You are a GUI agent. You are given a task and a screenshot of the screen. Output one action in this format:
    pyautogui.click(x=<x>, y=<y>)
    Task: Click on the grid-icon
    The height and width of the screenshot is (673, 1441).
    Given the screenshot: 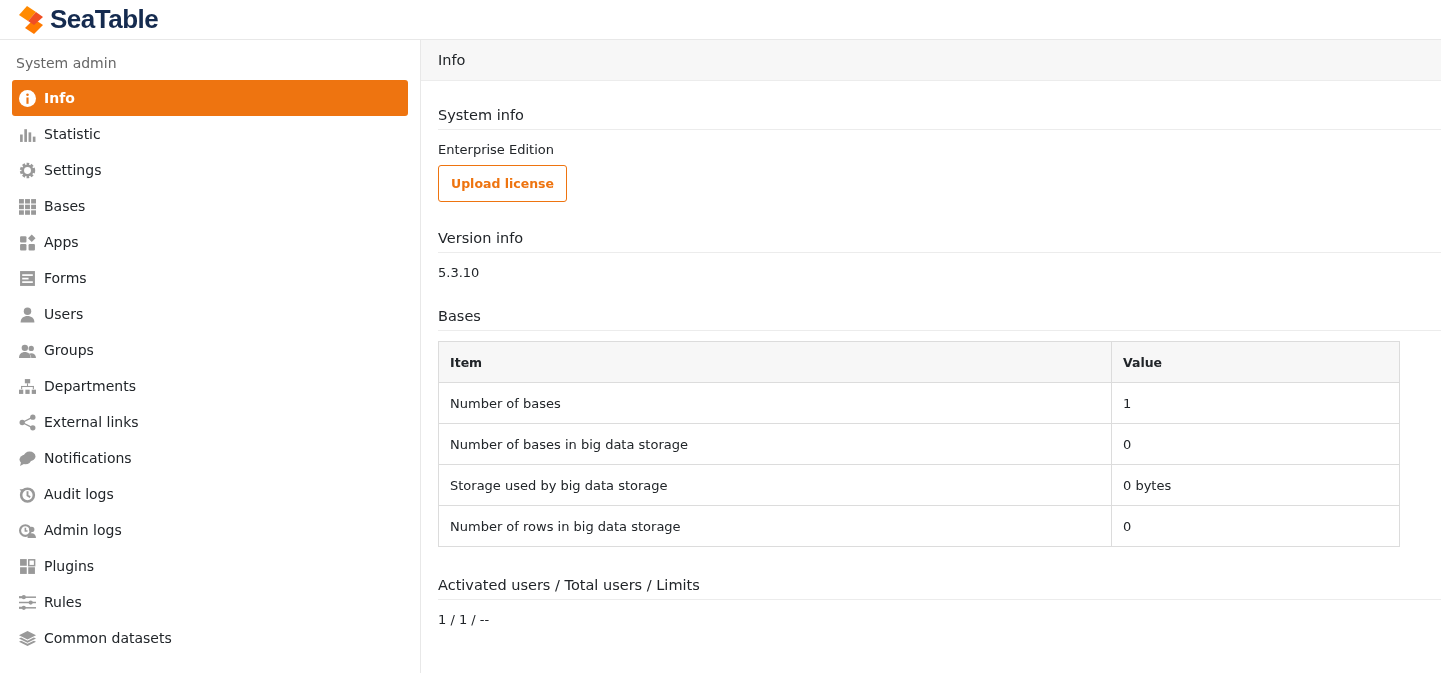 What is the action you would take?
    pyautogui.click(x=27, y=206)
    